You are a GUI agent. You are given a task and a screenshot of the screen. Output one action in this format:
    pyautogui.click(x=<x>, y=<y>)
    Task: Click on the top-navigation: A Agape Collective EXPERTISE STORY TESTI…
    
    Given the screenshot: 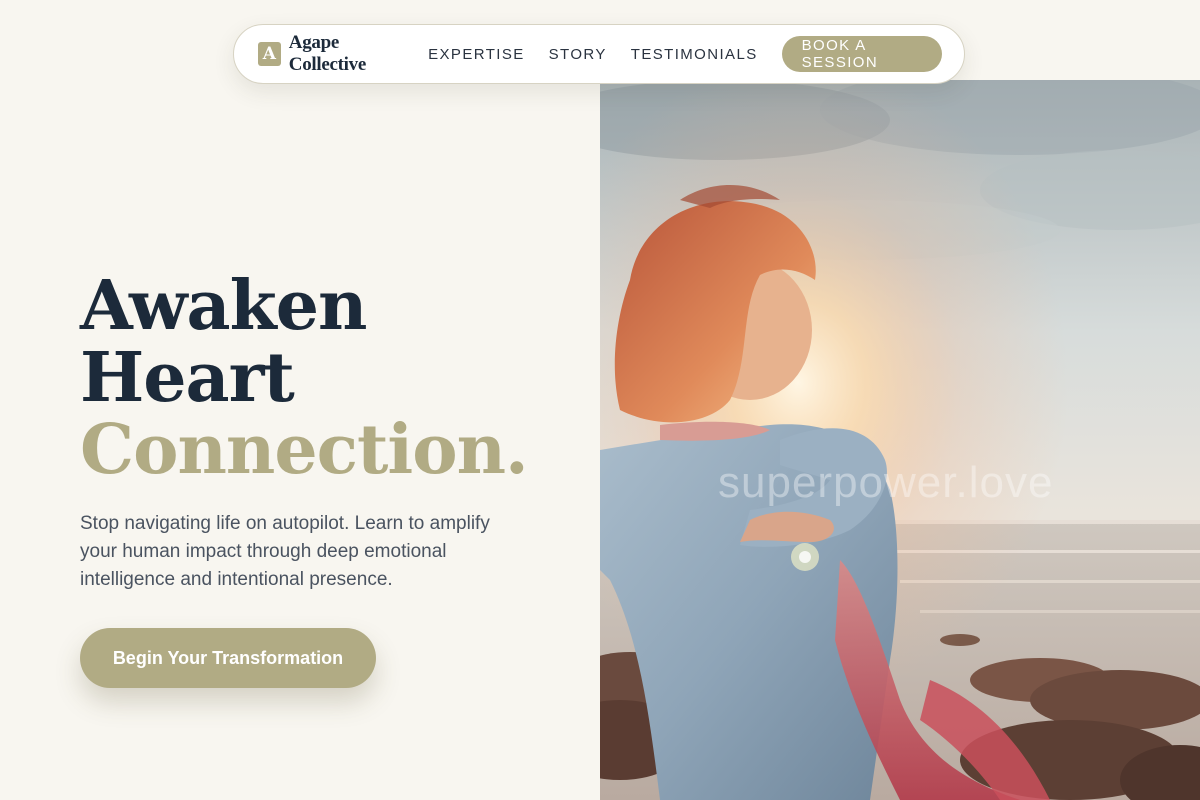 What is the action you would take?
    pyautogui.click(x=599, y=54)
    